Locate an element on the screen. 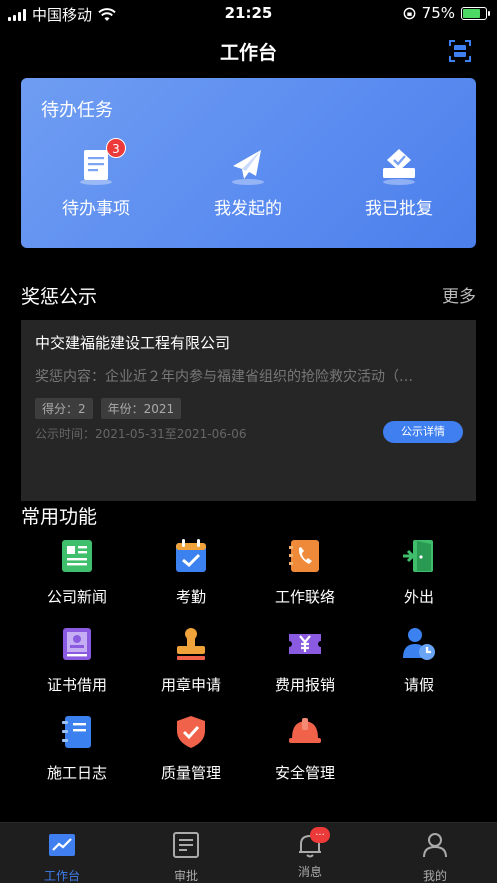  todo-item-label: 我已批复 is located at coordinates (399, 209).